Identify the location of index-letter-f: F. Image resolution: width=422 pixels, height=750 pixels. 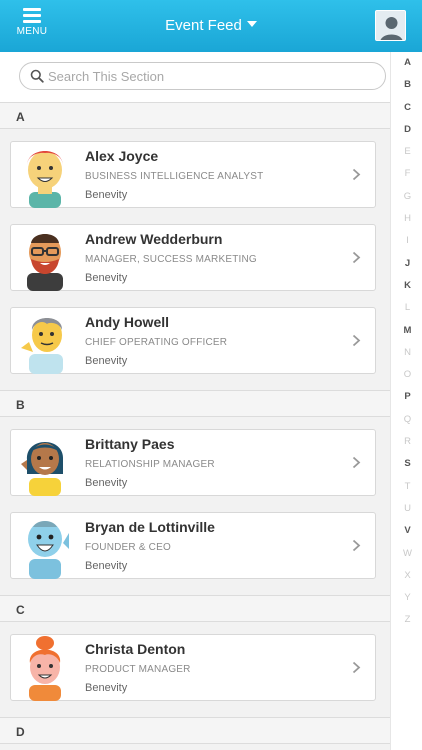
(406, 174).